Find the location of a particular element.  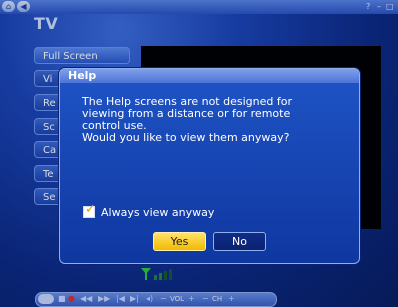

dialog-title: Help is located at coordinates (209, 76).